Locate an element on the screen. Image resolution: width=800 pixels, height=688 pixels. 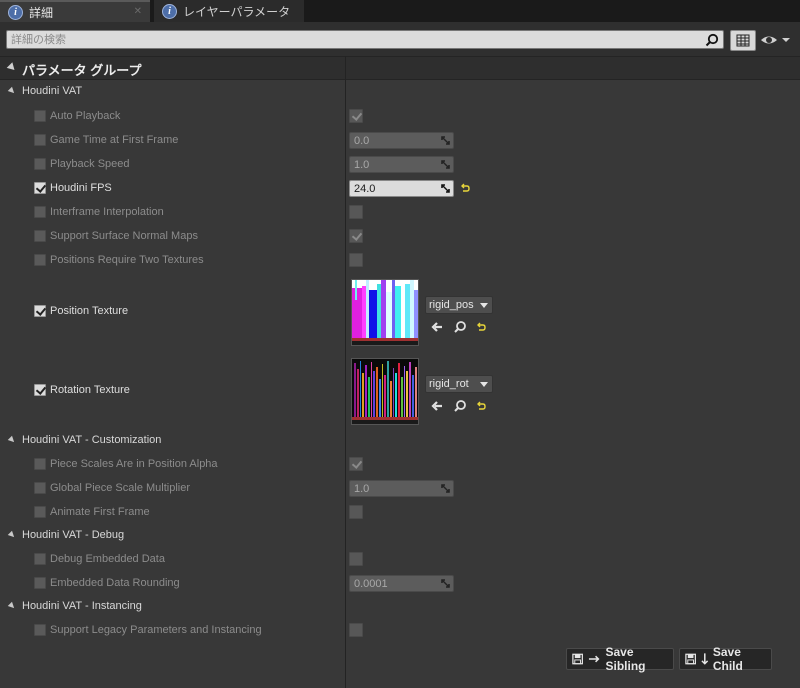
search-box is located at coordinates (365, 39).